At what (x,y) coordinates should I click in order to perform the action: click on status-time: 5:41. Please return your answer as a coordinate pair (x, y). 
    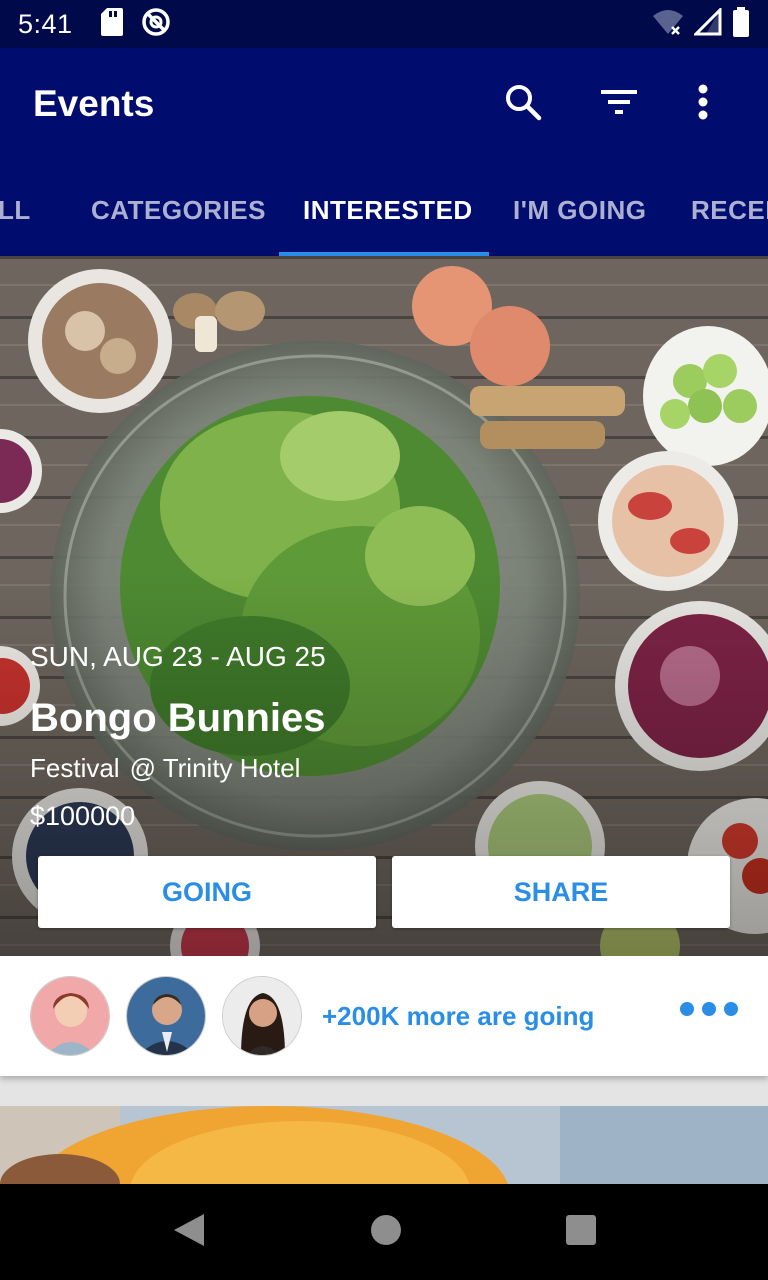
    Looking at the image, I should click on (45, 23).